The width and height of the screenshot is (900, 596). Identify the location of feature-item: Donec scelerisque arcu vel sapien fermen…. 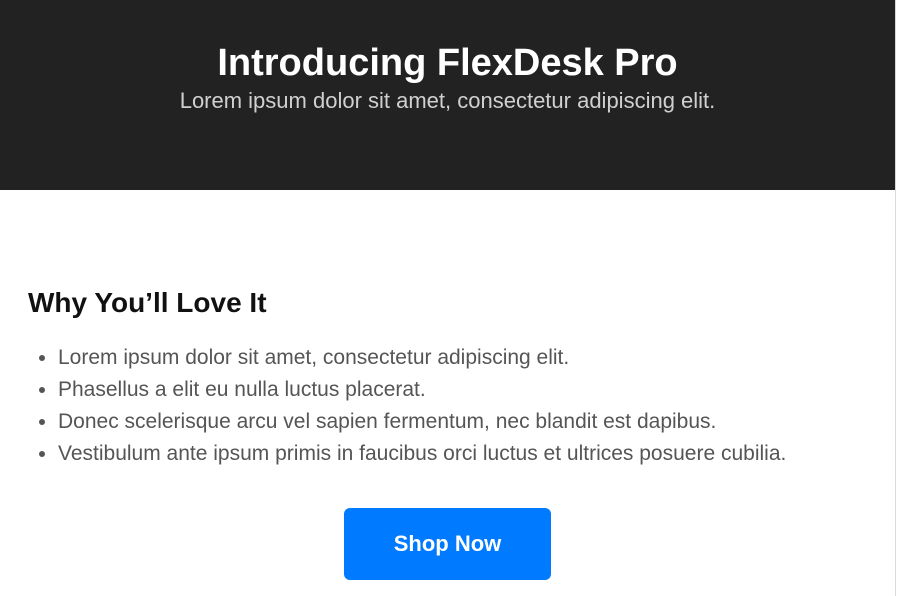
(462, 422).